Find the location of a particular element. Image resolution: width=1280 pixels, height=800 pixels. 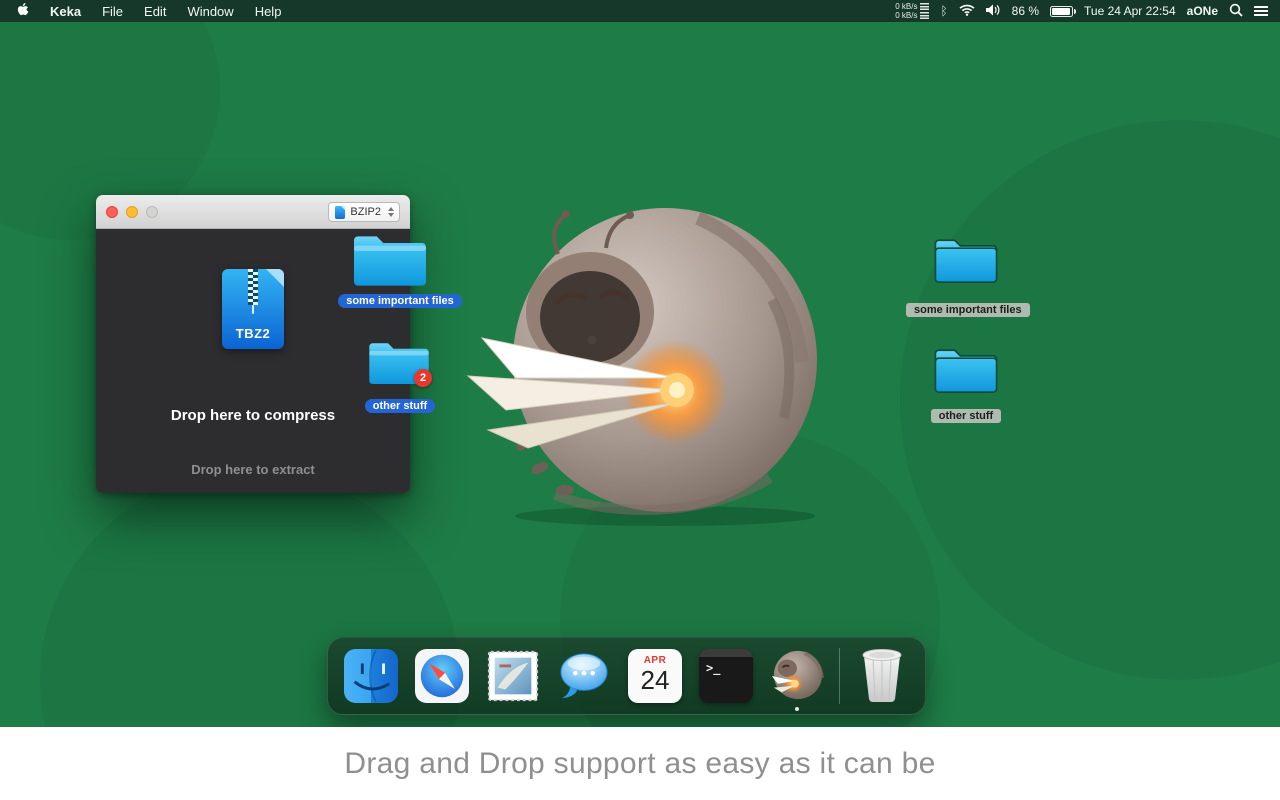

running-indicator is located at coordinates (797, 709).